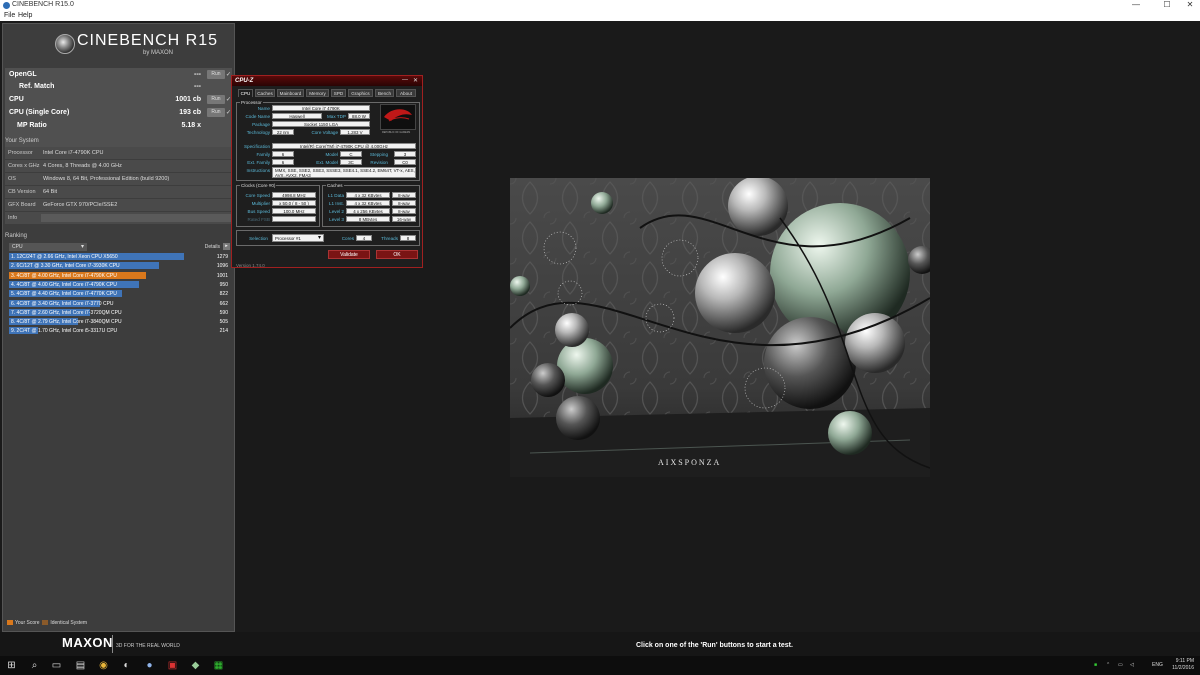 The height and width of the screenshot is (675, 1200). I want to click on window-title: CINEBENCH R15.0, so click(43, 4).